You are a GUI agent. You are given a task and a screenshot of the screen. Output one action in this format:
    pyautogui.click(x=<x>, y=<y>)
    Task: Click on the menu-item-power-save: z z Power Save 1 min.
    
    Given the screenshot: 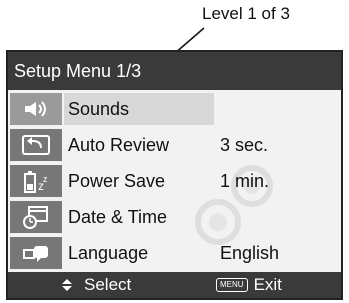 What is the action you would take?
    pyautogui.click(x=174, y=181)
    